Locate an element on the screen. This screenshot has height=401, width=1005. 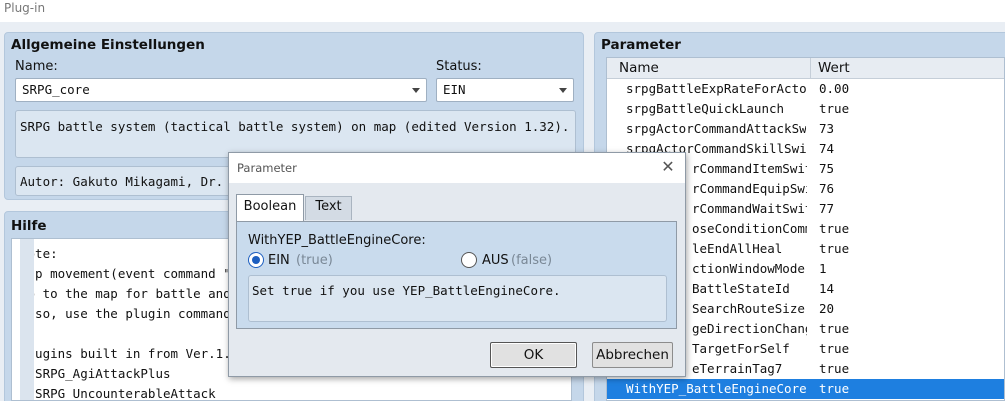
general-settings-title: Allgemeine Einstellungen is located at coordinates (108, 45).